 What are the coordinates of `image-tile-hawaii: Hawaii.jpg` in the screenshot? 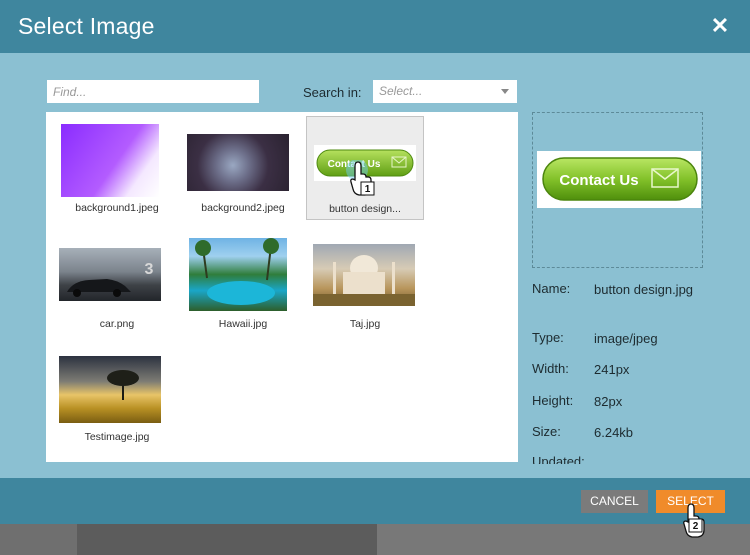 It's located at (243, 290).